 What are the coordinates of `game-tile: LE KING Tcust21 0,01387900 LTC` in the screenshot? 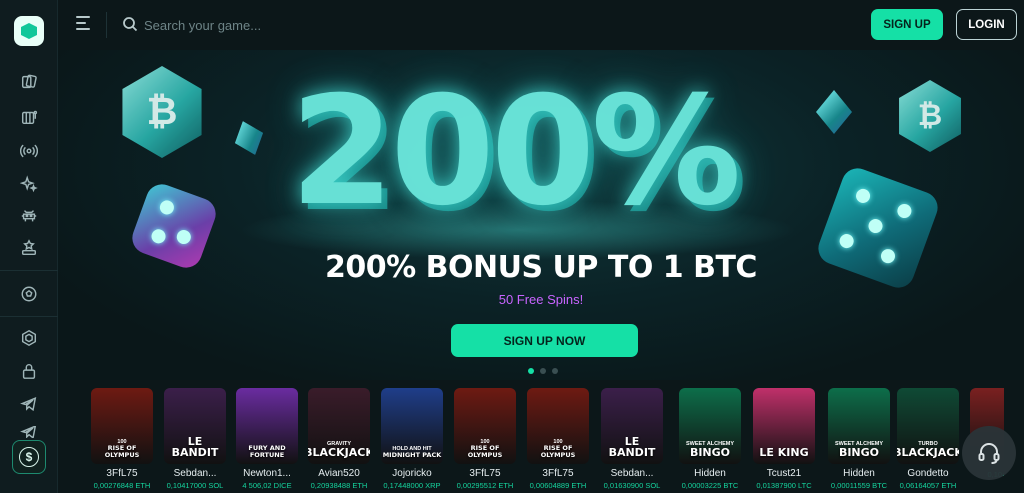 It's located at (784, 439).